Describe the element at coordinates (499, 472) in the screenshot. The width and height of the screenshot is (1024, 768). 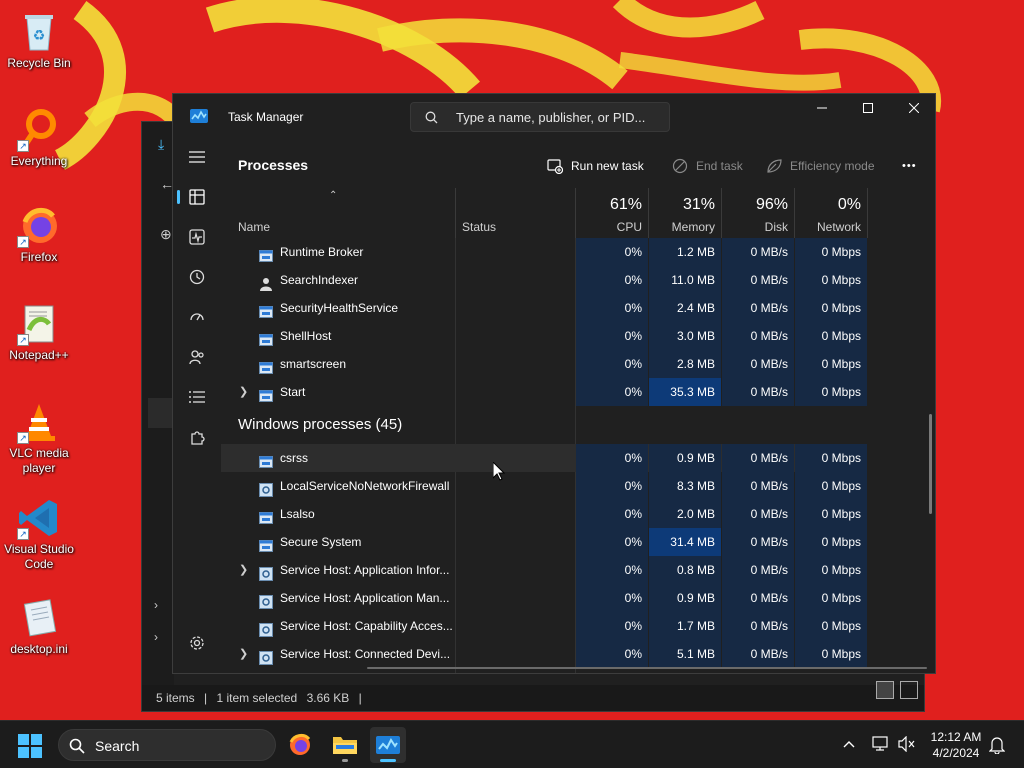
I see `mouse-cursor` at that location.